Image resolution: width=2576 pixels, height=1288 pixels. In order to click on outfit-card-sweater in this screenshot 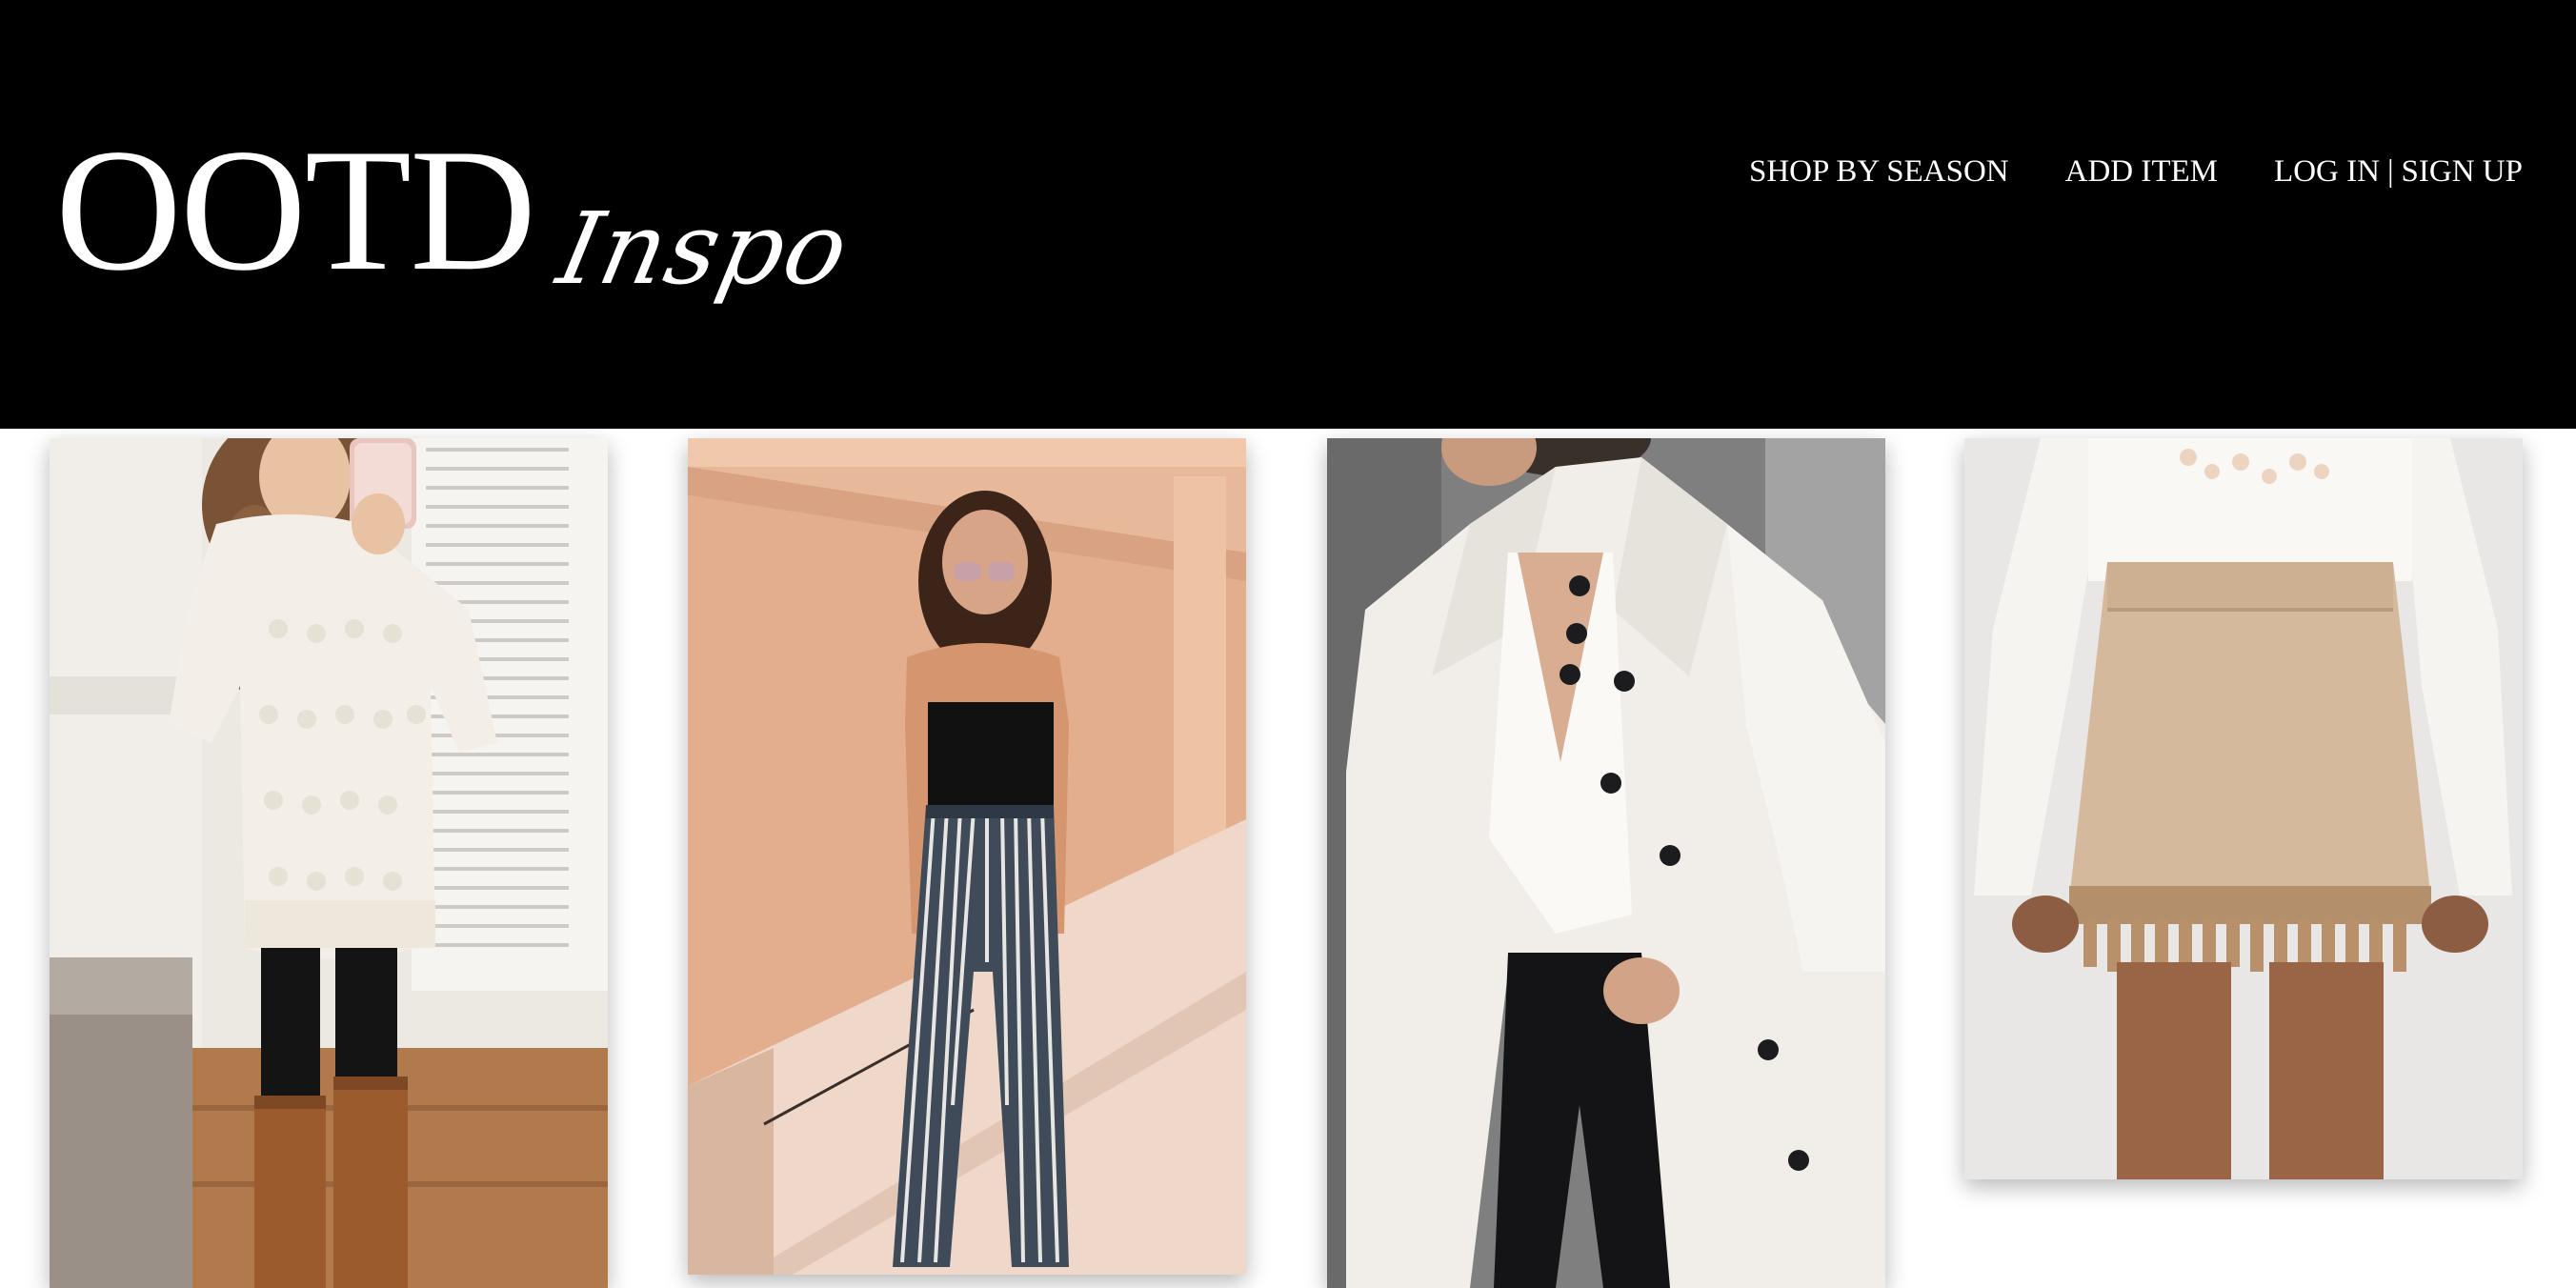, I will do `click(329, 863)`.